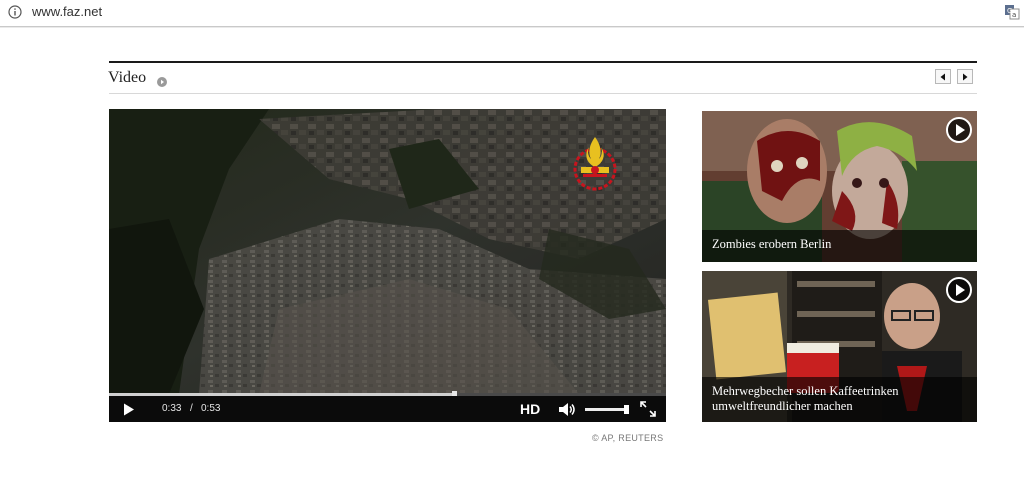 The width and height of the screenshot is (1024, 477). Describe the element at coordinates (530, 409) in the screenshot. I see `hd-toggle-button: HD` at that location.